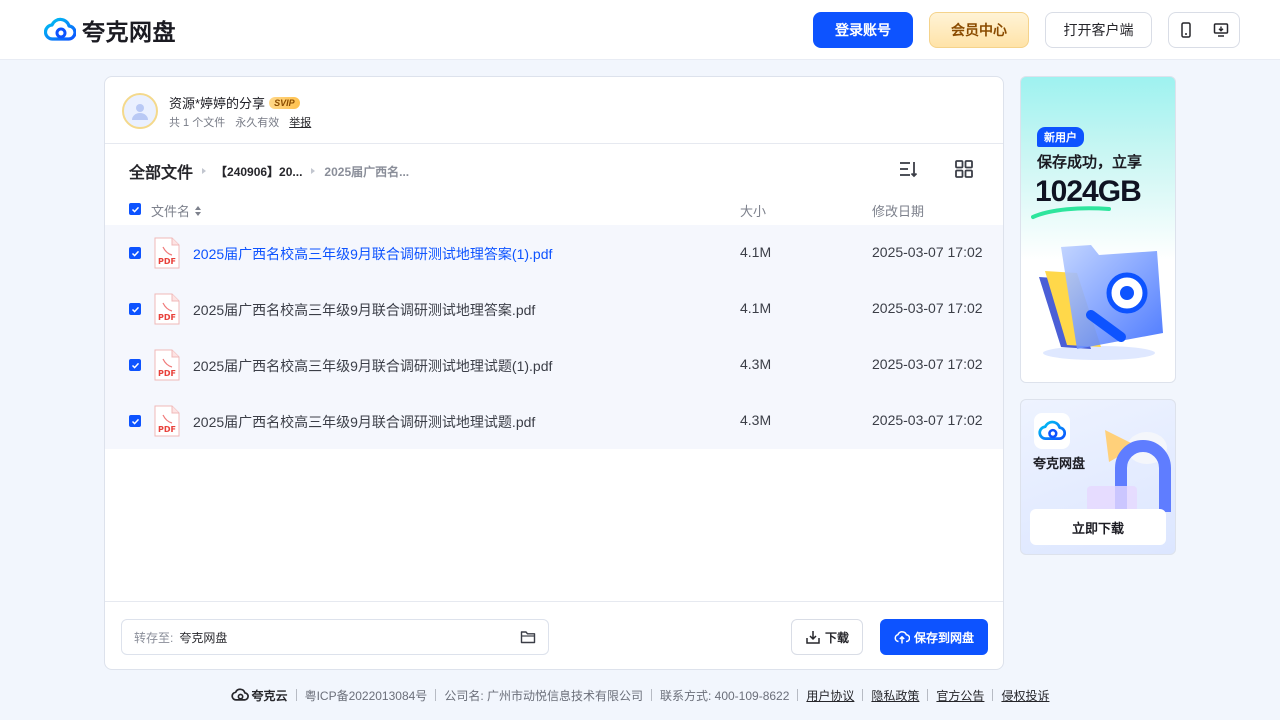 The image size is (1280, 720). Describe the element at coordinates (198, 211) in the screenshot. I see `sort-toggle-icon` at that location.